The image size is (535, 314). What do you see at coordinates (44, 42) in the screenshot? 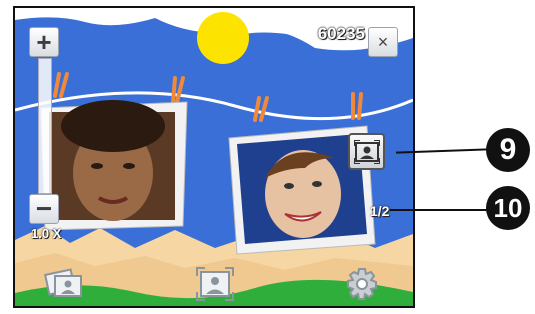
I see `zoom-in-button: +` at bounding box center [44, 42].